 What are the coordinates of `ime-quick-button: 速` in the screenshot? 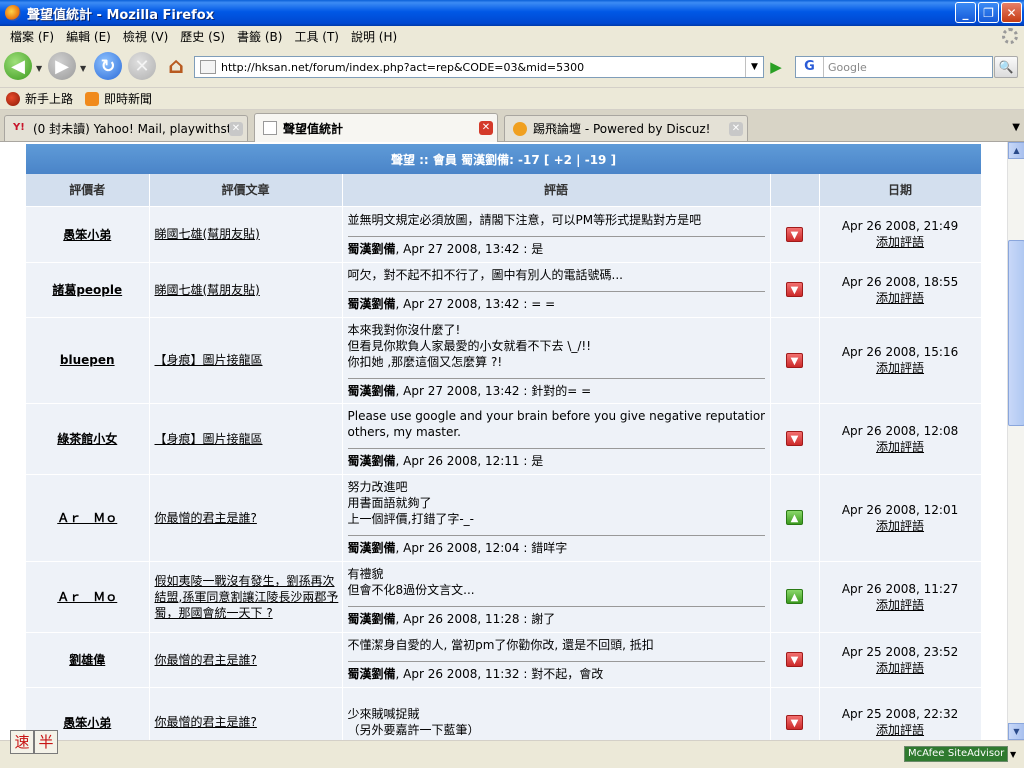 It's located at (22, 742).